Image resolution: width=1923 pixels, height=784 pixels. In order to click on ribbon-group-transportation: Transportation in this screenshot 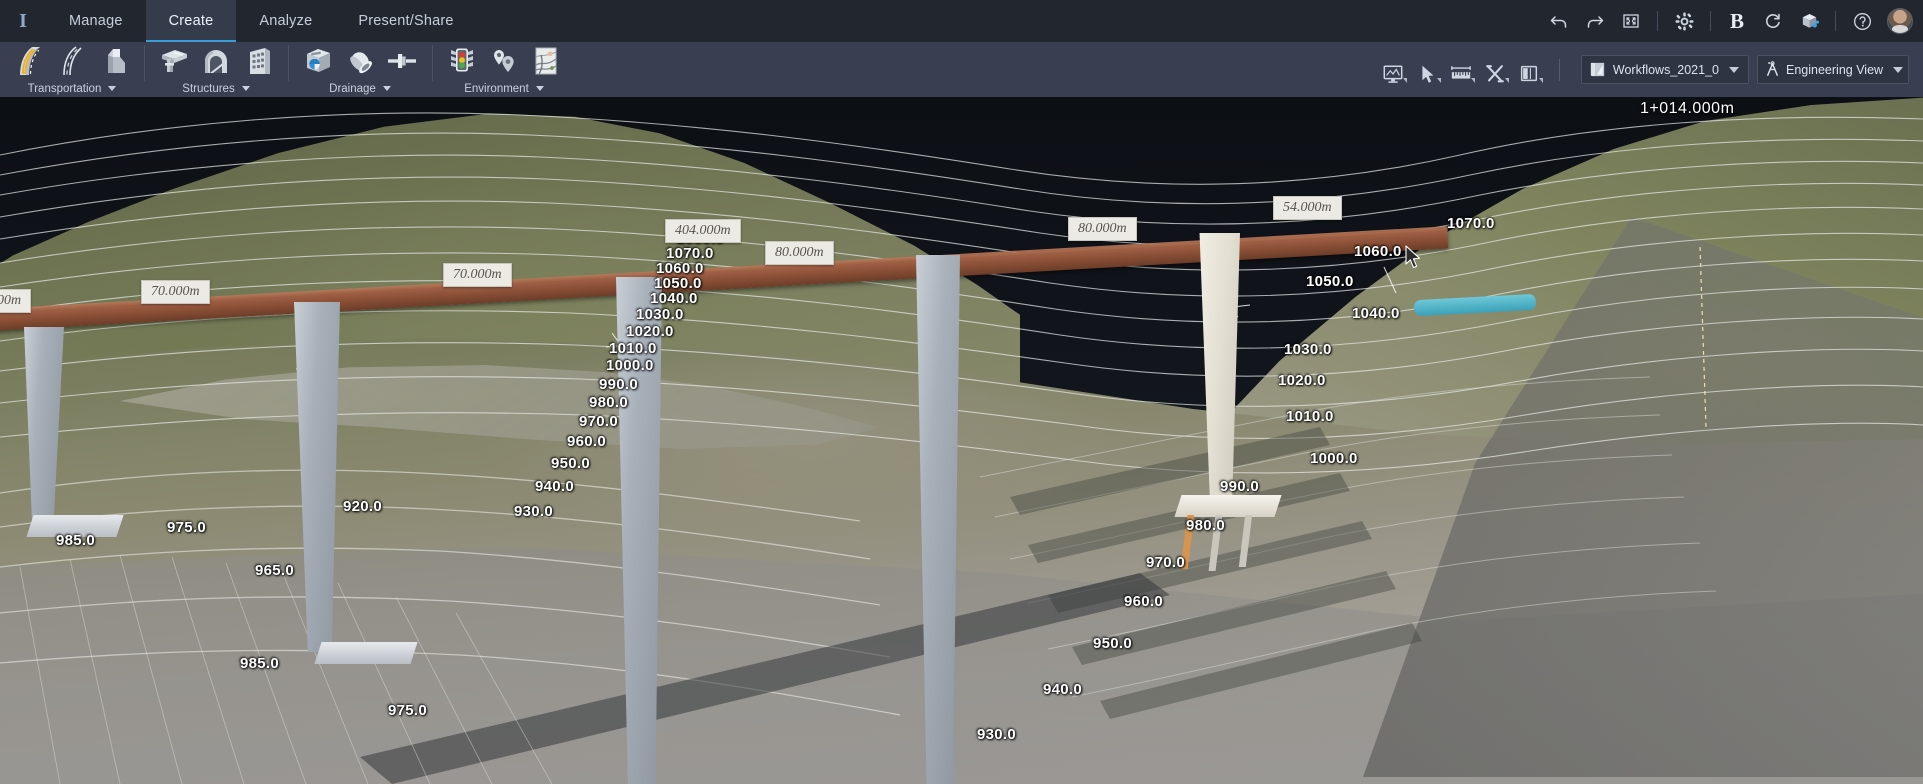, I will do `click(72, 69)`.